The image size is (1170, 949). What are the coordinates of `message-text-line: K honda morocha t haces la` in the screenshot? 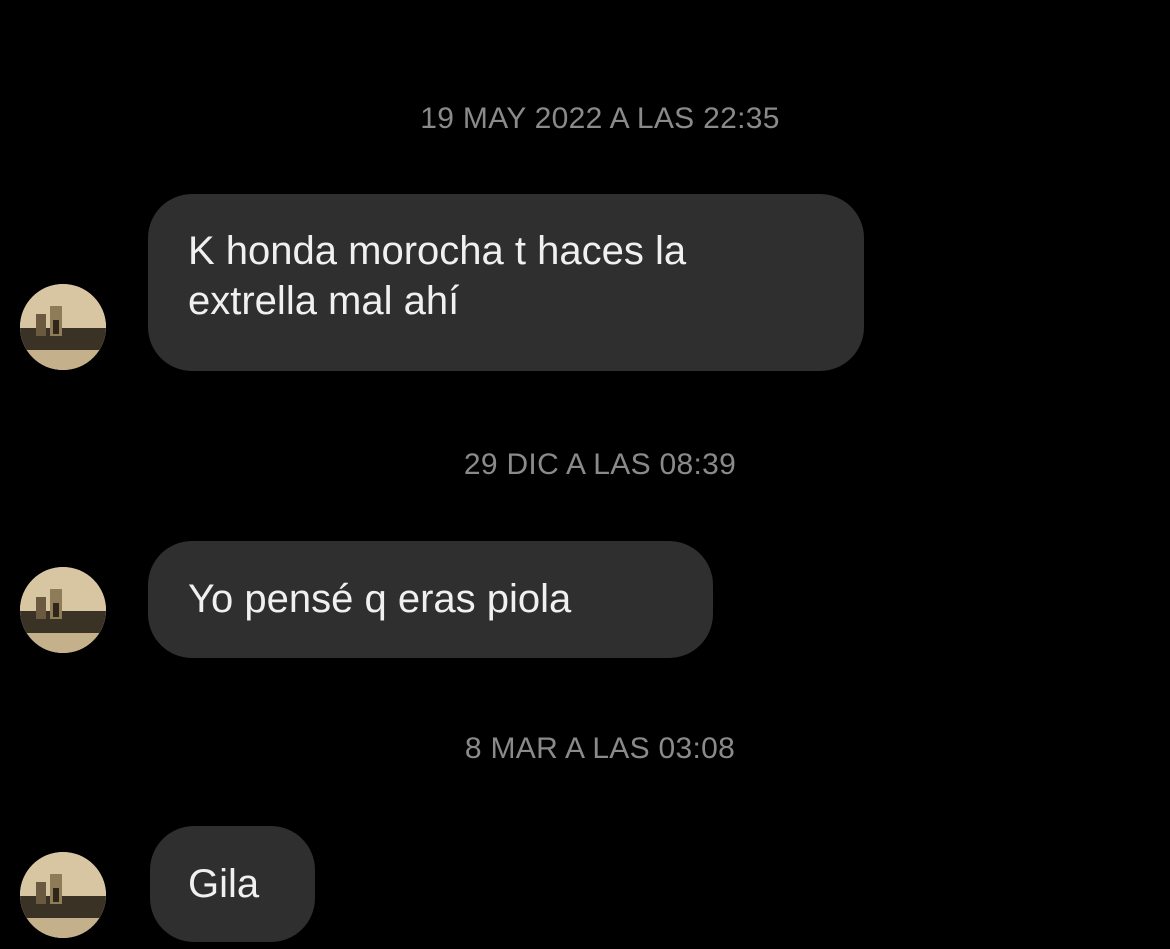 It's located at (437, 251).